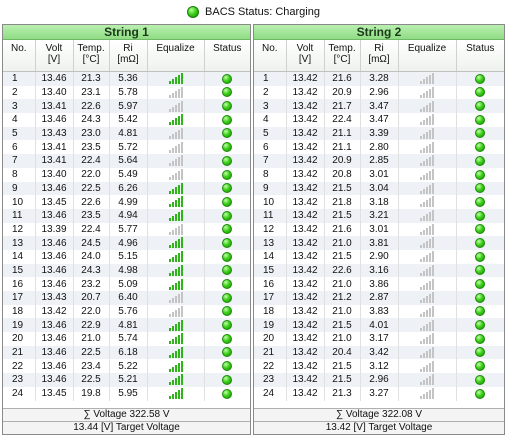 Image resolution: width=507 pixels, height=435 pixels. What do you see at coordinates (379, 161) in the screenshot?
I see `cell-ri: 2.85` at bounding box center [379, 161].